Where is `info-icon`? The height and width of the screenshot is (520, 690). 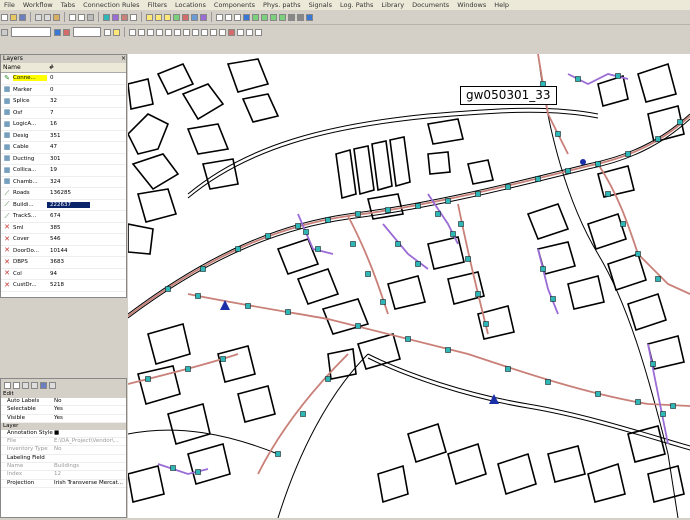 info-icon is located at coordinates (158, 17).